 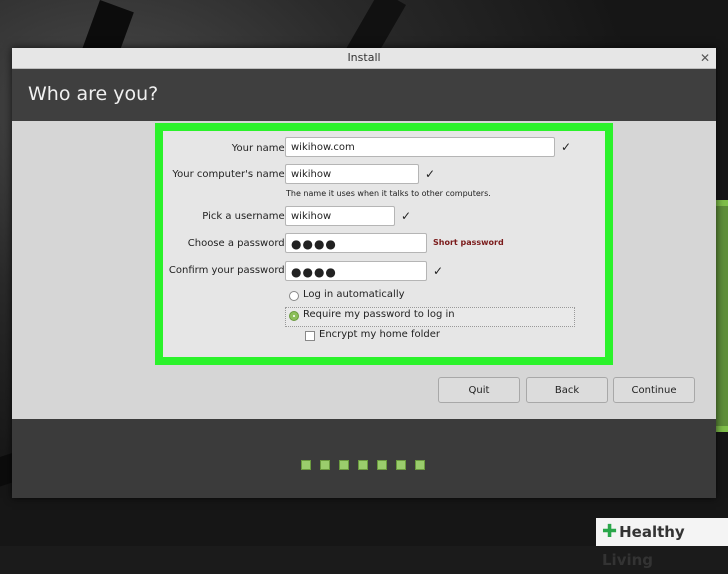 I want to click on confirm-password-label: Confirm your password:, so click(x=228, y=270).